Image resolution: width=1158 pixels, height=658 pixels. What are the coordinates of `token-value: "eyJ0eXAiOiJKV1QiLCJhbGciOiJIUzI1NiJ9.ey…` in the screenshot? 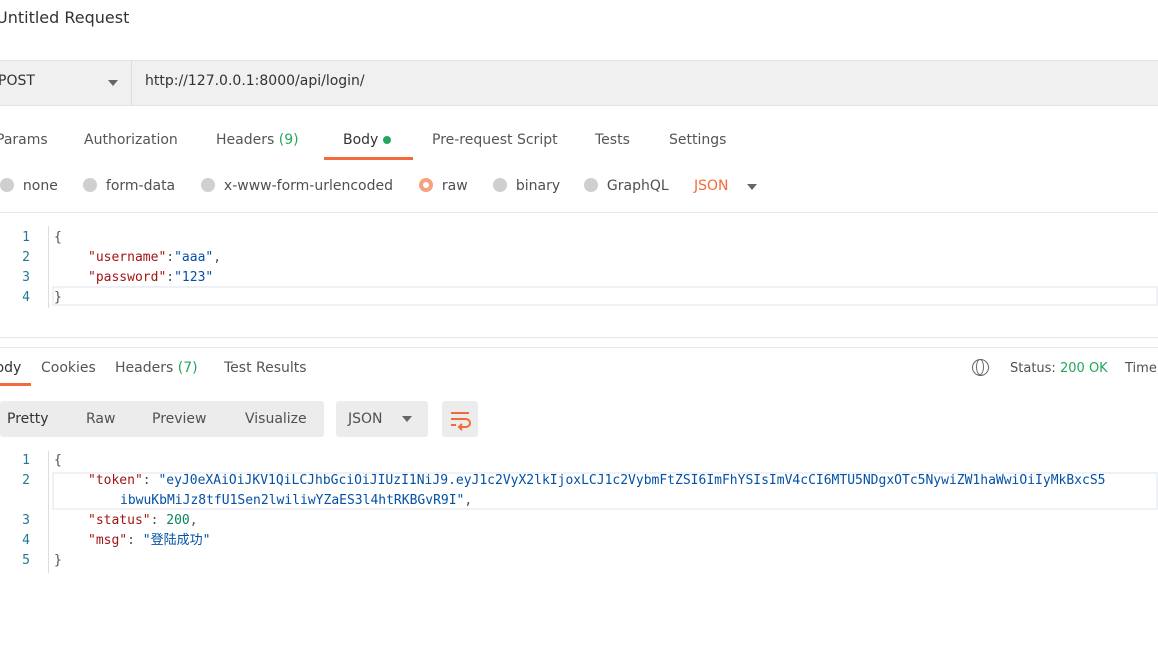 It's located at (632, 480).